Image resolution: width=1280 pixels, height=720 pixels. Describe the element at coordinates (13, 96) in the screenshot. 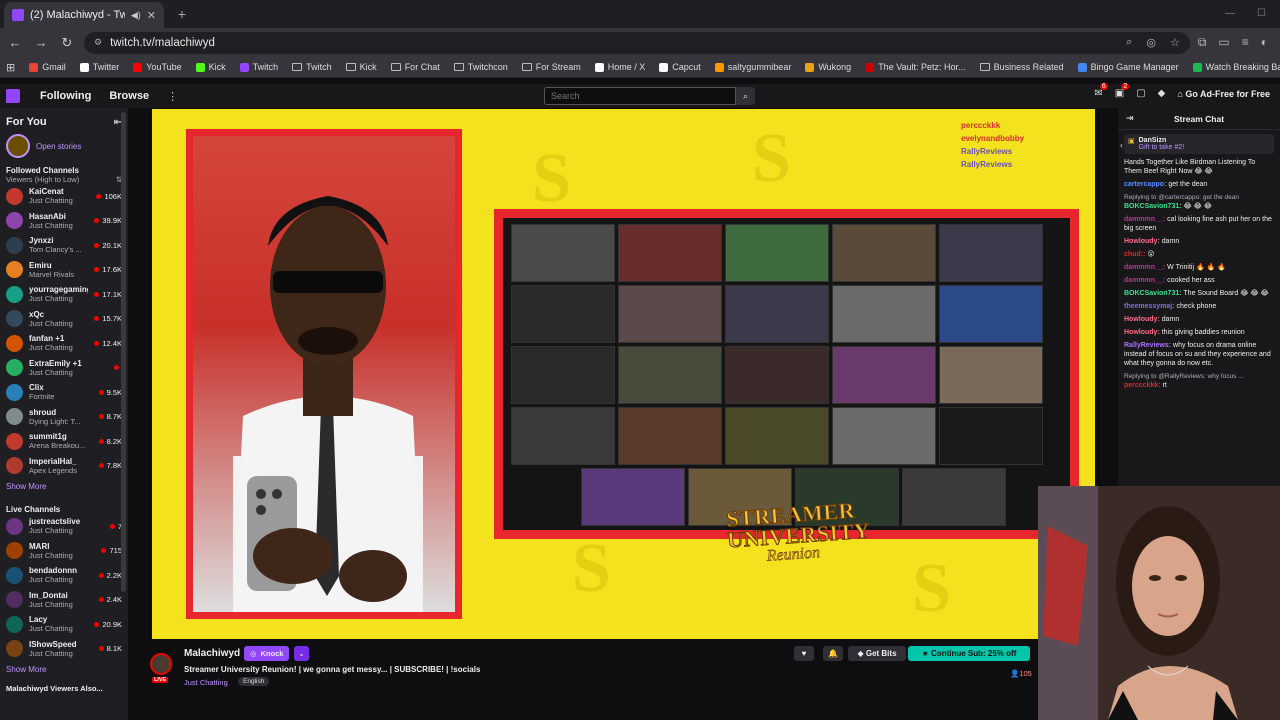

I see `twitch-logo-icon` at that location.